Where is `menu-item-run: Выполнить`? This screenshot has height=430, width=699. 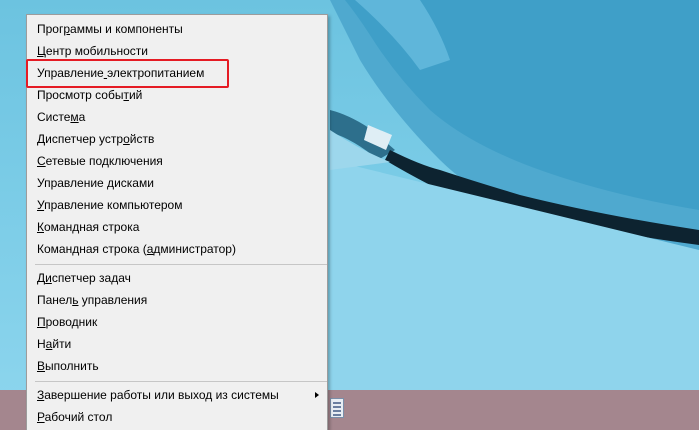 menu-item-run: Выполнить is located at coordinates (177, 366).